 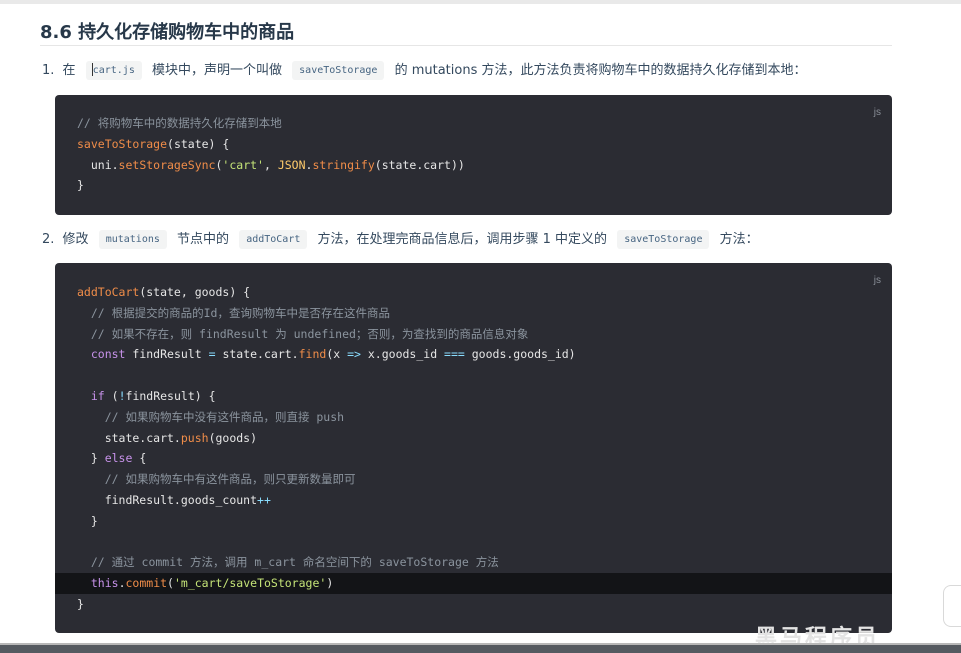 What do you see at coordinates (473, 313) in the screenshot?
I see `code-line: // 根据提交的商品的Id，查询购物车中是否存在这件商品` at bounding box center [473, 313].